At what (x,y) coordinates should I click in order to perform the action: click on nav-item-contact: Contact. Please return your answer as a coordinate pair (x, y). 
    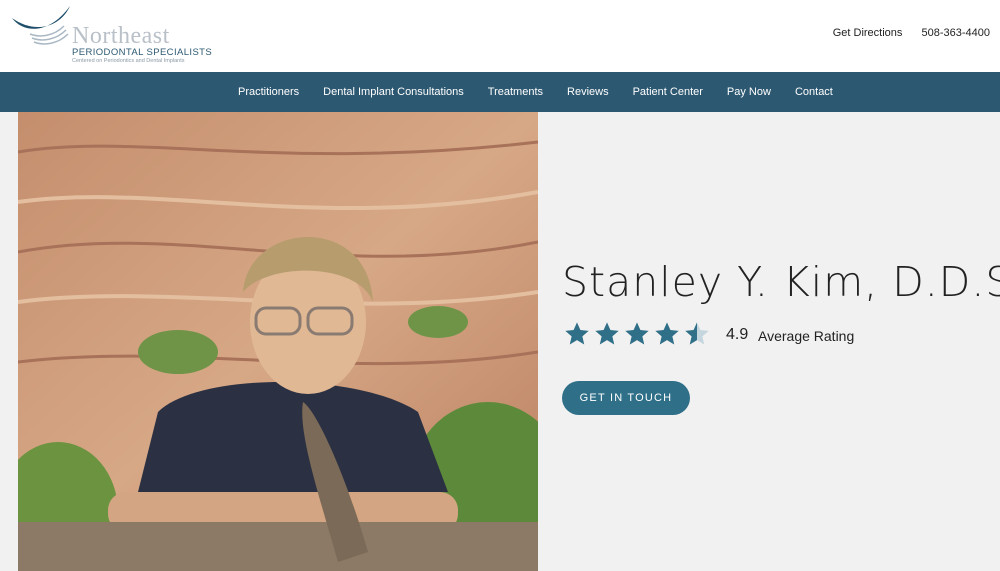
    Looking at the image, I should click on (814, 92).